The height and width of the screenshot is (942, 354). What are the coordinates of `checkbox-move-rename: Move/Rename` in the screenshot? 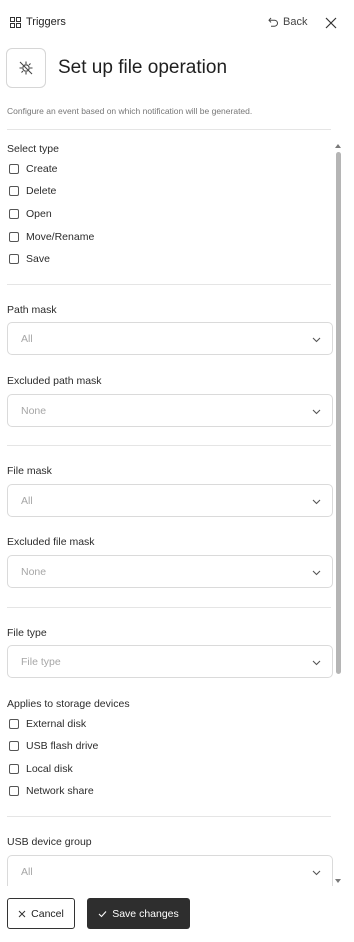 It's located at (51, 237).